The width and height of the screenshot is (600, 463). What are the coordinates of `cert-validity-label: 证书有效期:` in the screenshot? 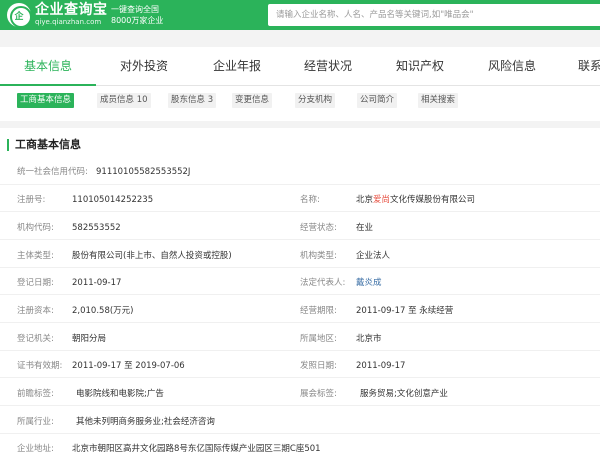 It's located at (40, 366).